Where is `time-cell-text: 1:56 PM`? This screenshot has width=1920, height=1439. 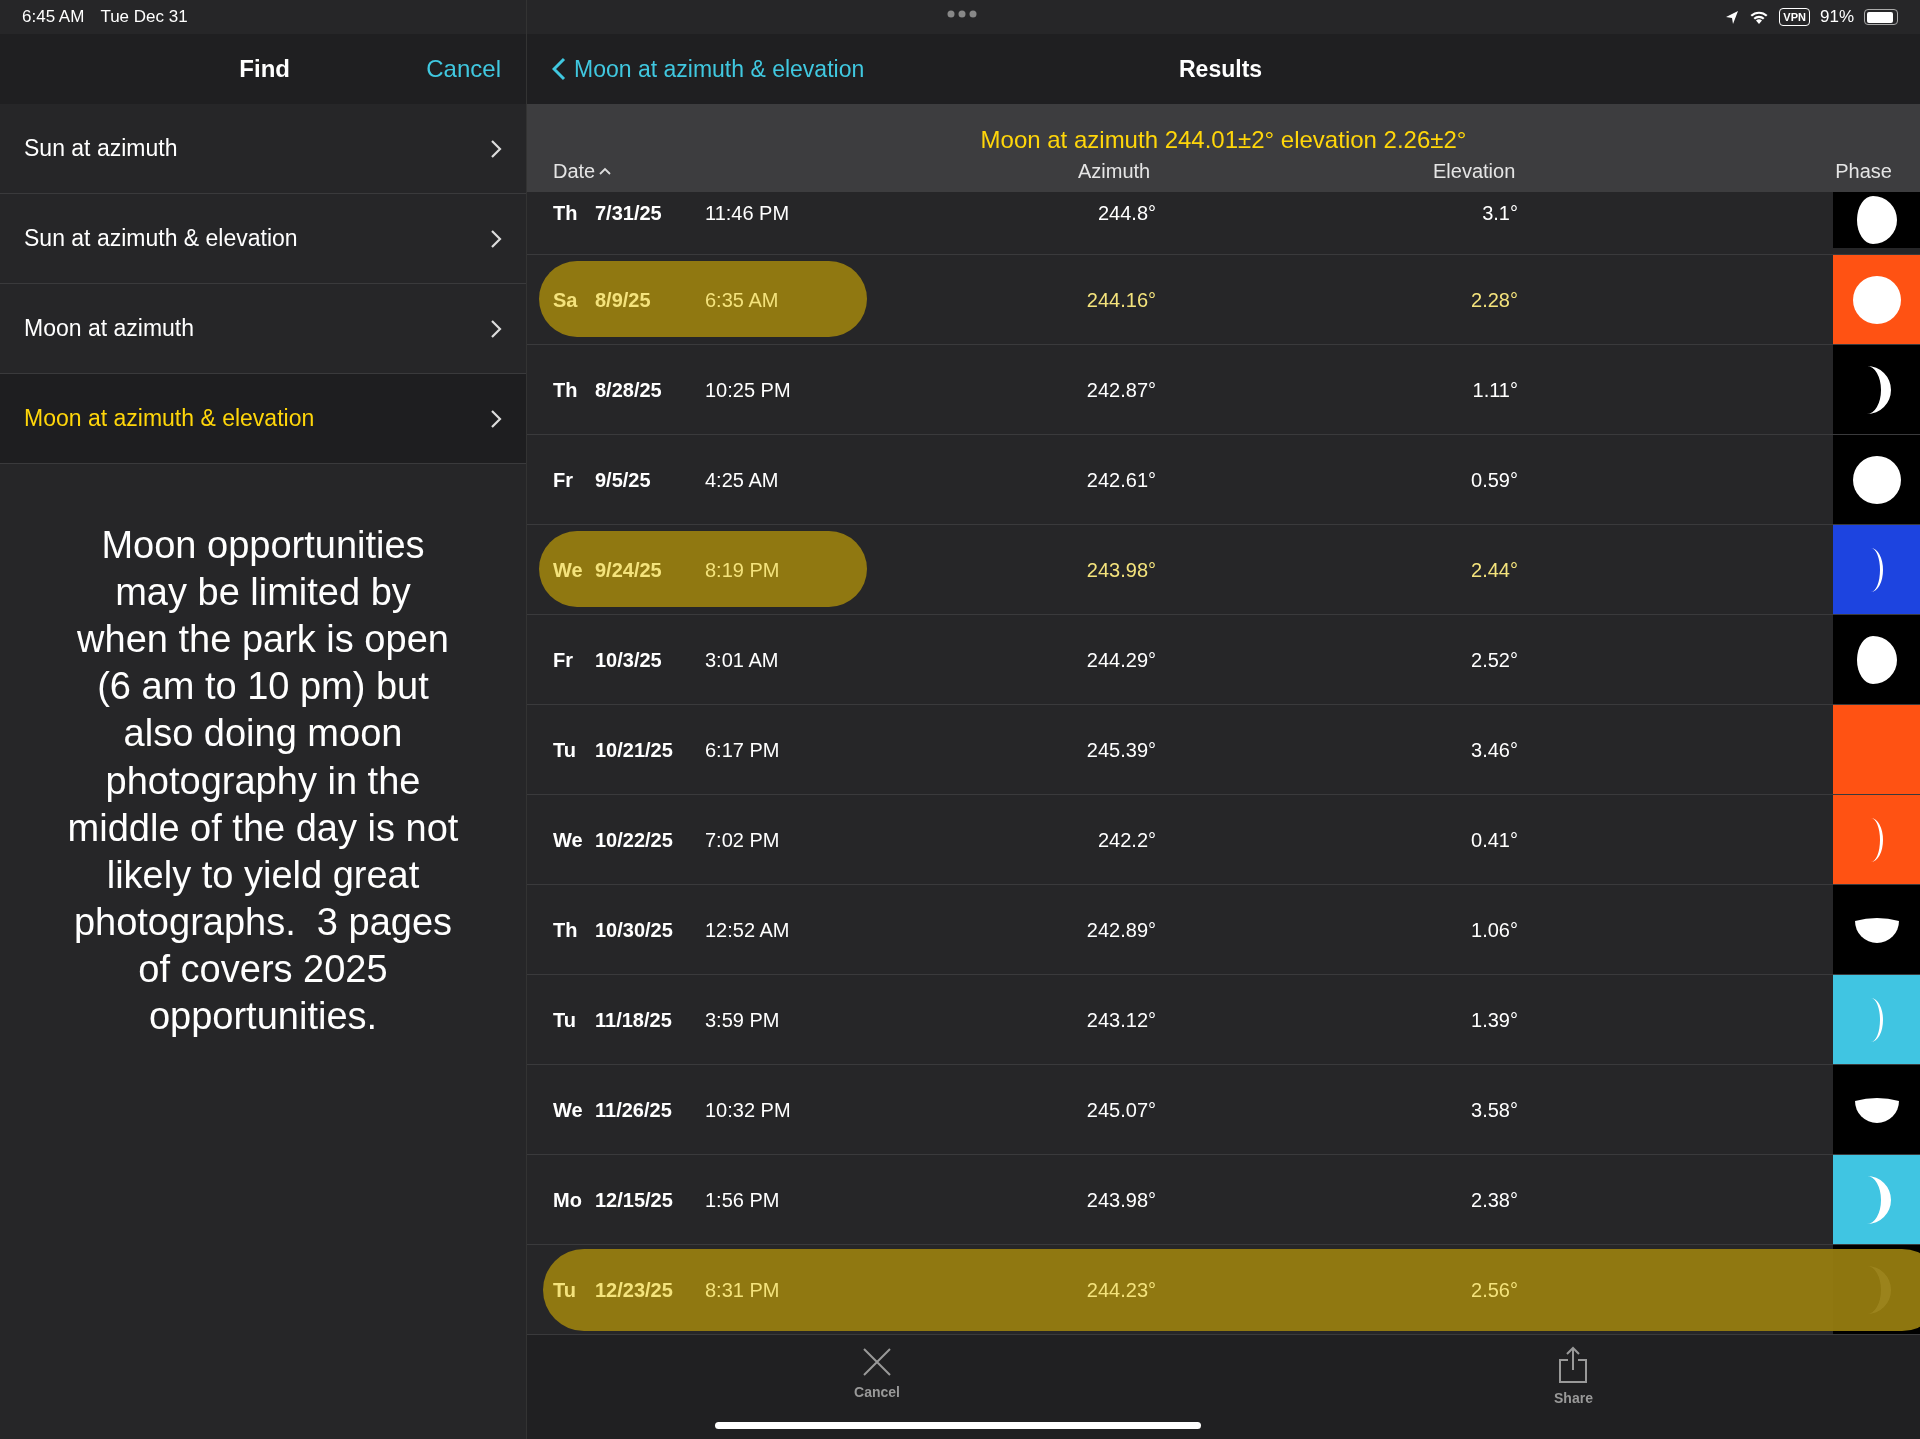 time-cell-text: 1:56 PM is located at coordinates (743, 1200).